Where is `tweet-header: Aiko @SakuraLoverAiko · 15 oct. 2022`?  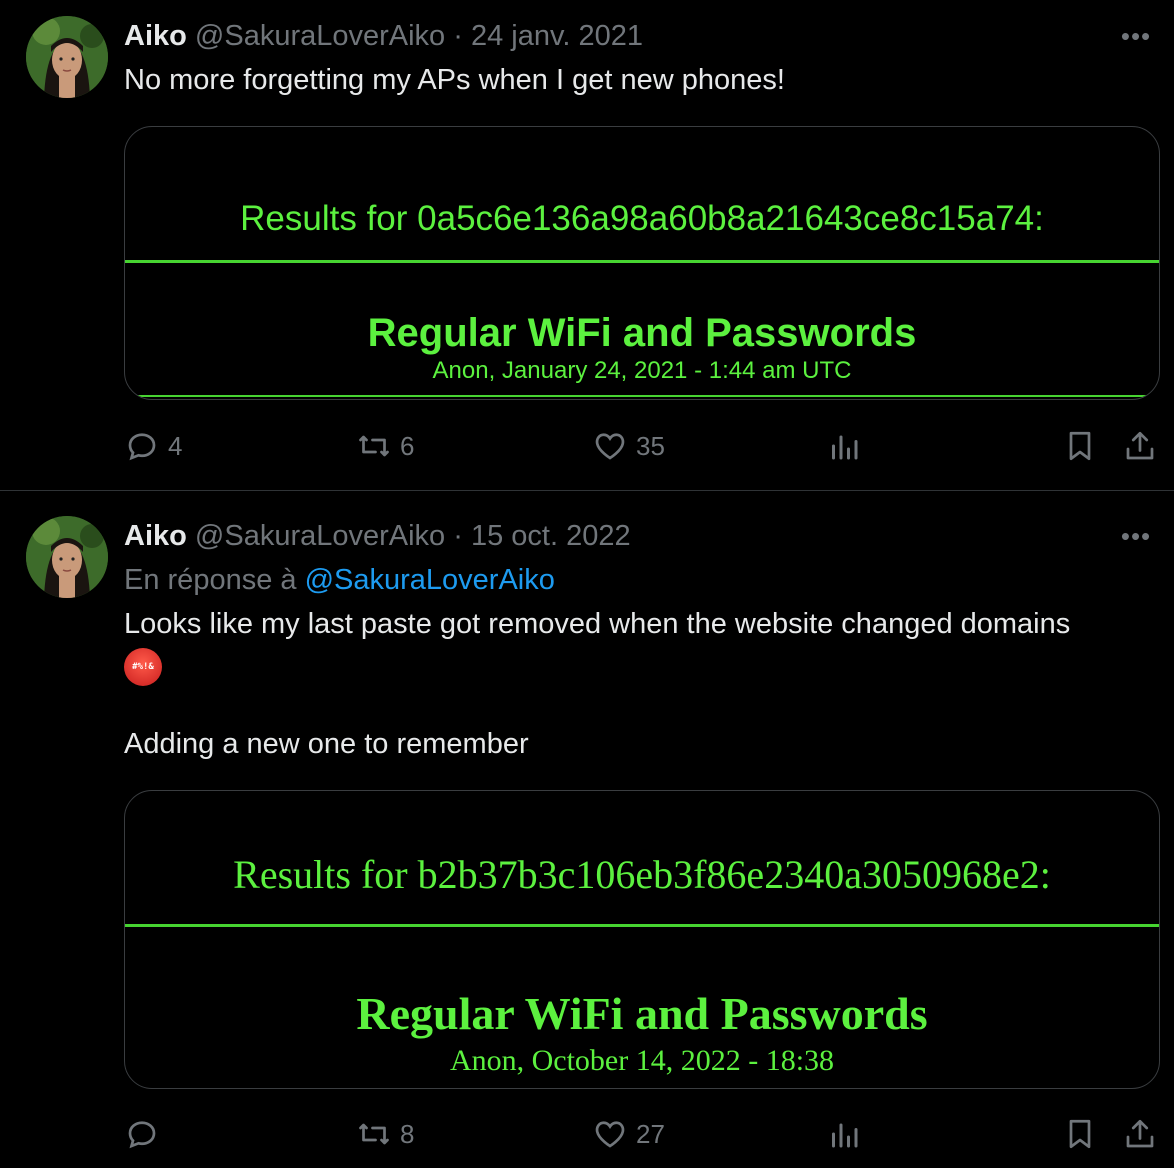 tweet-header: Aiko @SakuraLoverAiko · 15 oct. 2022 is located at coordinates (377, 536).